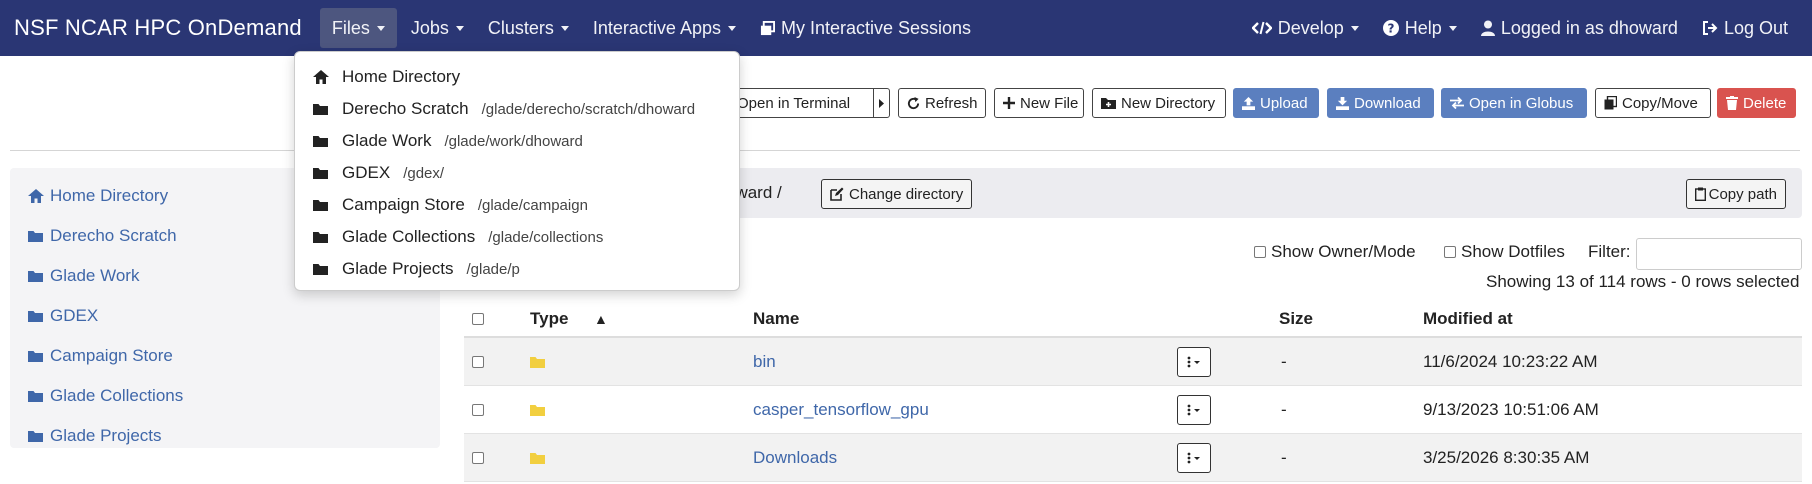 This screenshot has width=1812, height=484. Describe the element at coordinates (1423, 27) in the screenshot. I see `nav-help-label: Help` at that location.